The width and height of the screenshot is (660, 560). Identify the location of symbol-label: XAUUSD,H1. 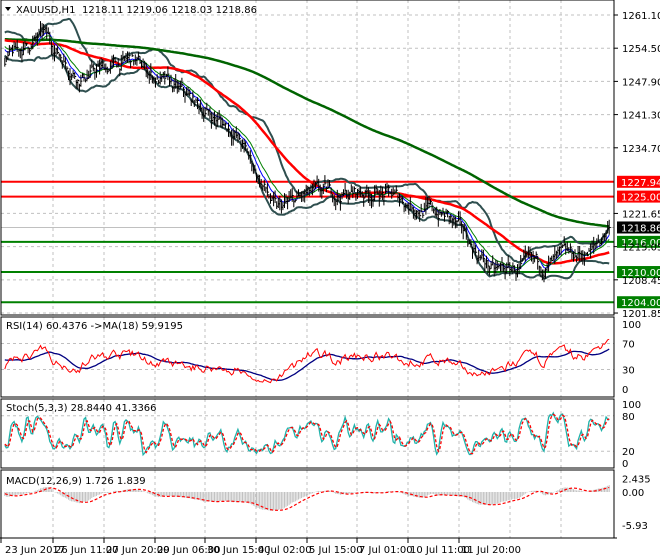
(45, 10).